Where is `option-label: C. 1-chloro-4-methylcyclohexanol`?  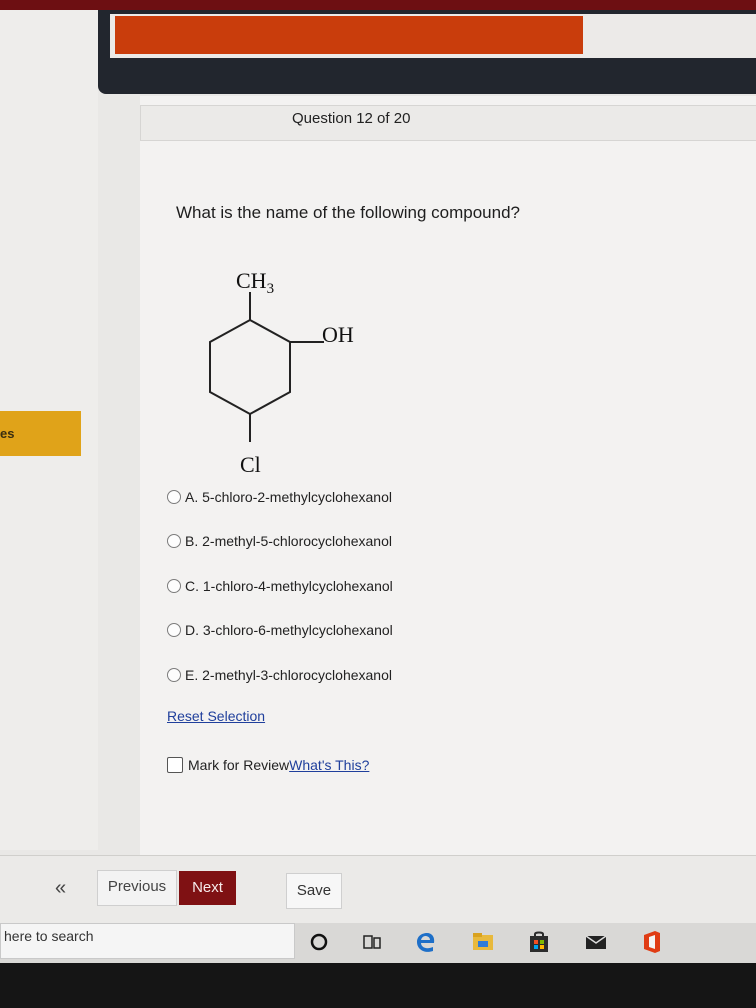 option-label: C. 1-chloro-4-methylcyclohexanol is located at coordinates (289, 586).